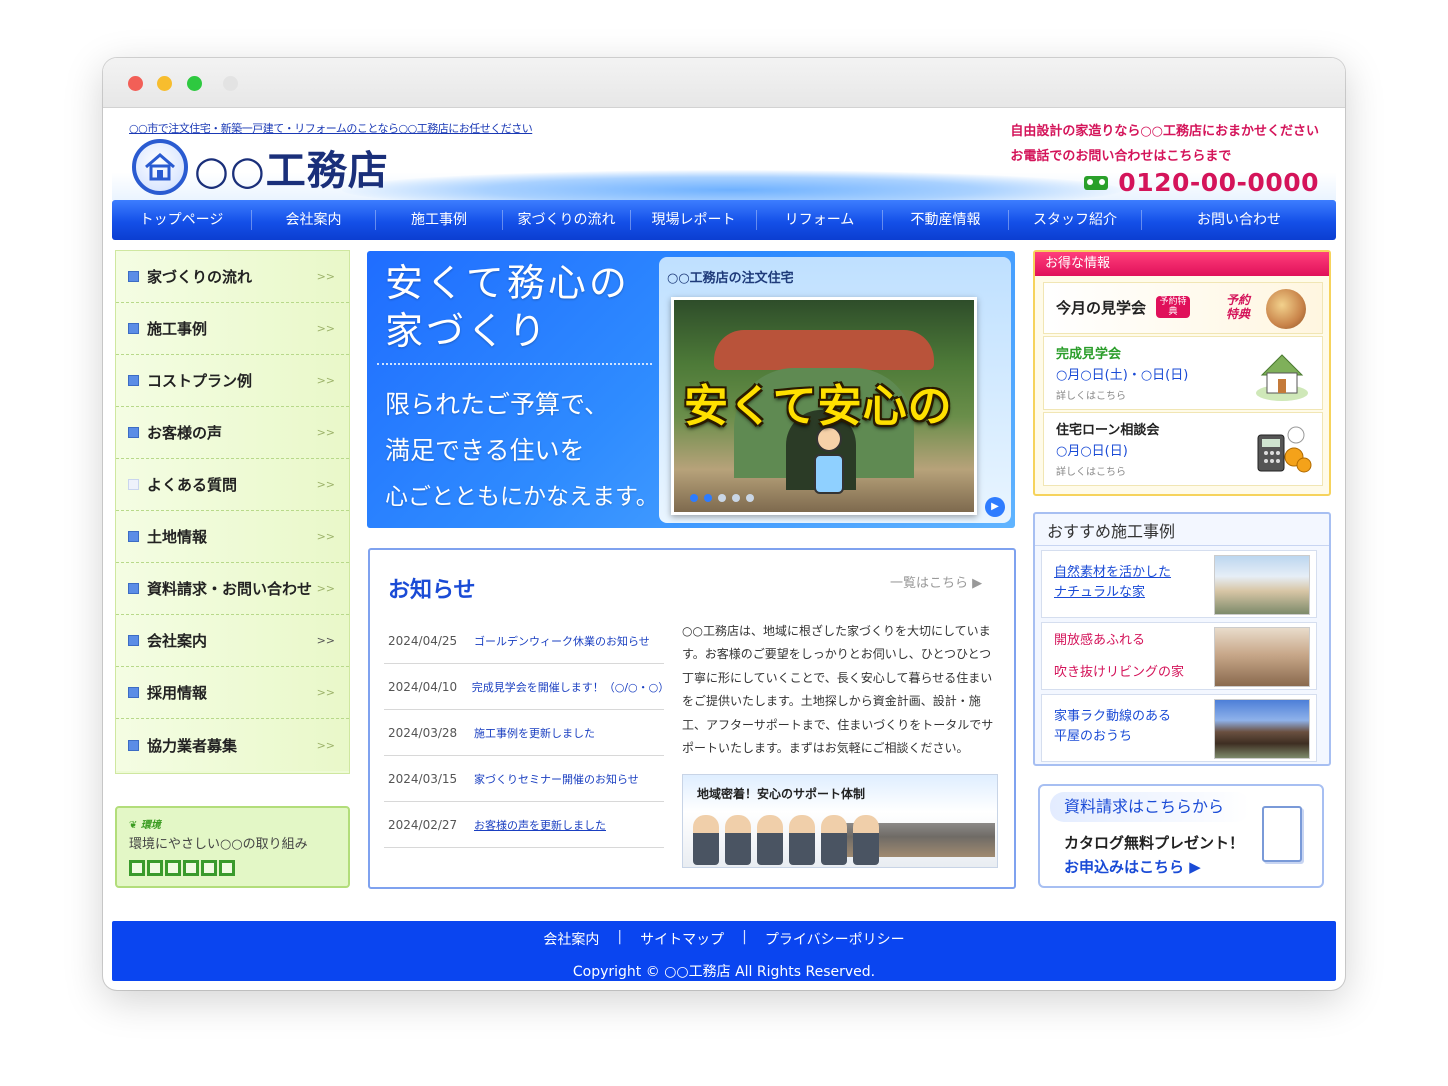 Image resolution: width=1448 pixels, height=1086 pixels. Describe the element at coordinates (1150, 807) in the screenshot. I see `catalog-head: 資料請求はこちらから` at that location.